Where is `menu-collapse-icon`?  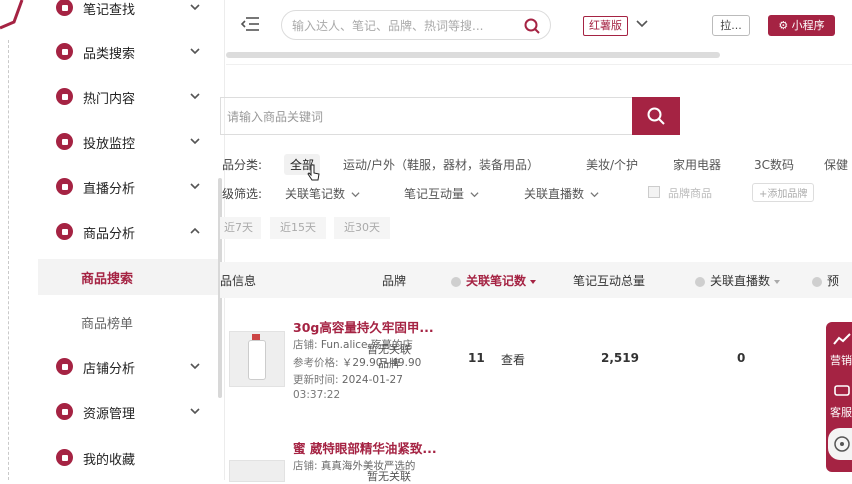 menu-collapse-icon is located at coordinates (250, 24).